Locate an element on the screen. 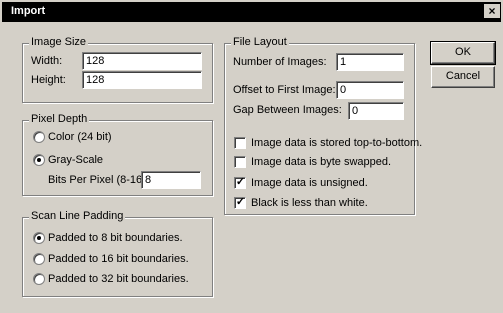  width-label: Width: is located at coordinates (47, 61).